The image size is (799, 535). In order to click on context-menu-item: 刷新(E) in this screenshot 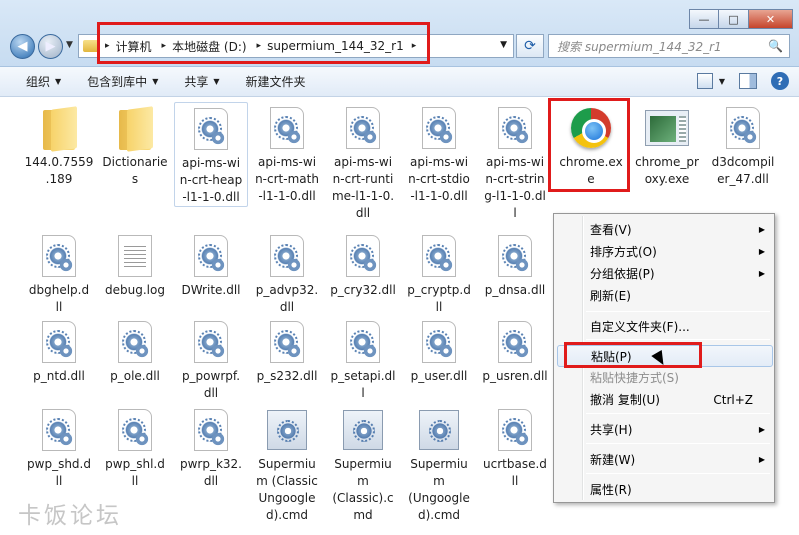, I will do `click(665, 296)`.